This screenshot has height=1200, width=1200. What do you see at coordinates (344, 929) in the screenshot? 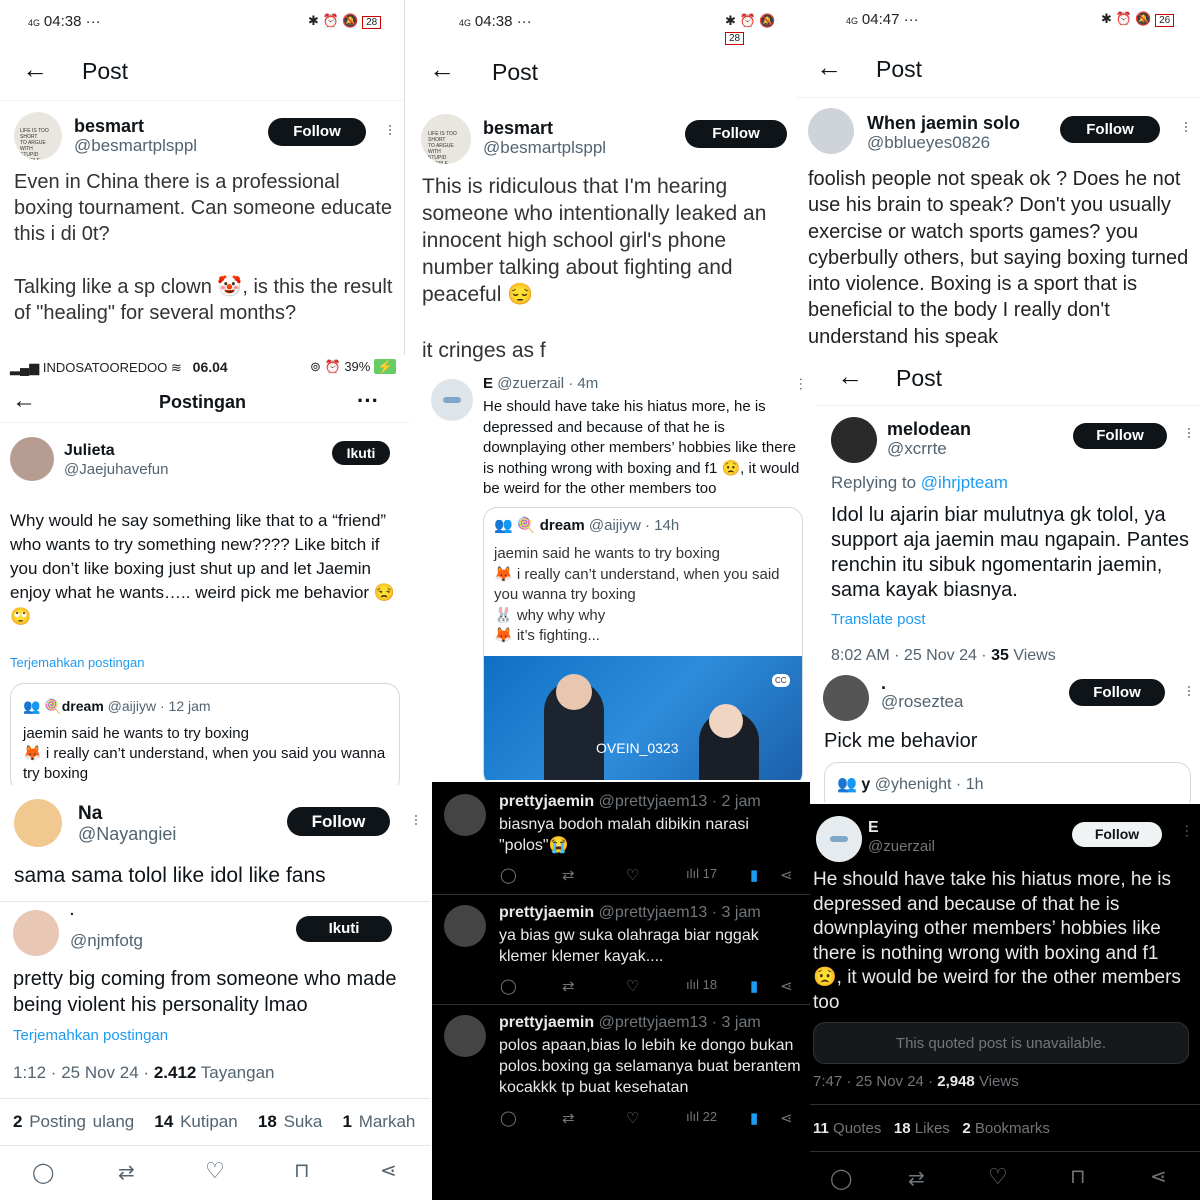
I see `reply-follow-button: Ikuti` at bounding box center [344, 929].